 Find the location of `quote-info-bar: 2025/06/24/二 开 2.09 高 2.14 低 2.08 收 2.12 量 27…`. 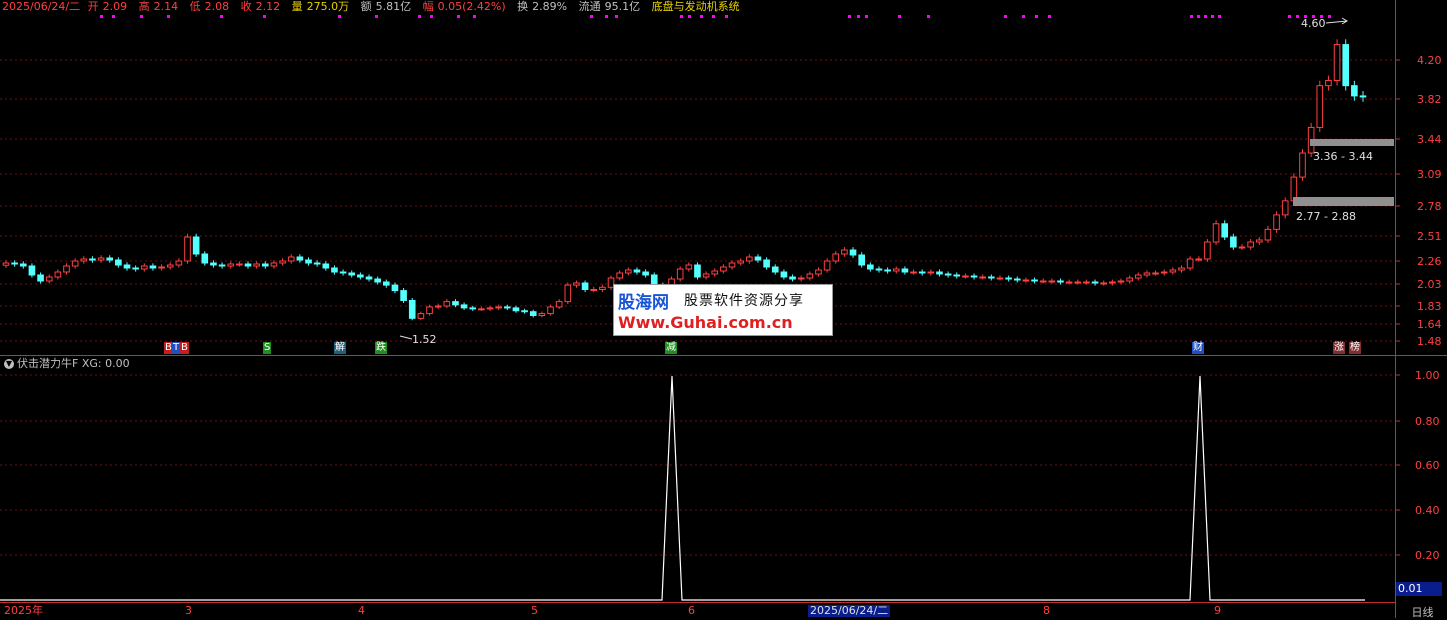

quote-info-bar: 2025/06/24/二 开 2.09 高 2.14 低 2.08 收 2.12 量 27… is located at coordinates (373, 6).